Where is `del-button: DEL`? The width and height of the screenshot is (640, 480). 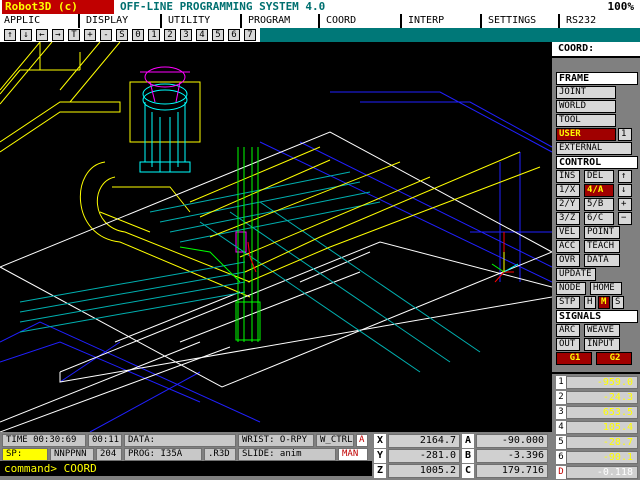 del-button: DEL is located at coordinates (599, 176).